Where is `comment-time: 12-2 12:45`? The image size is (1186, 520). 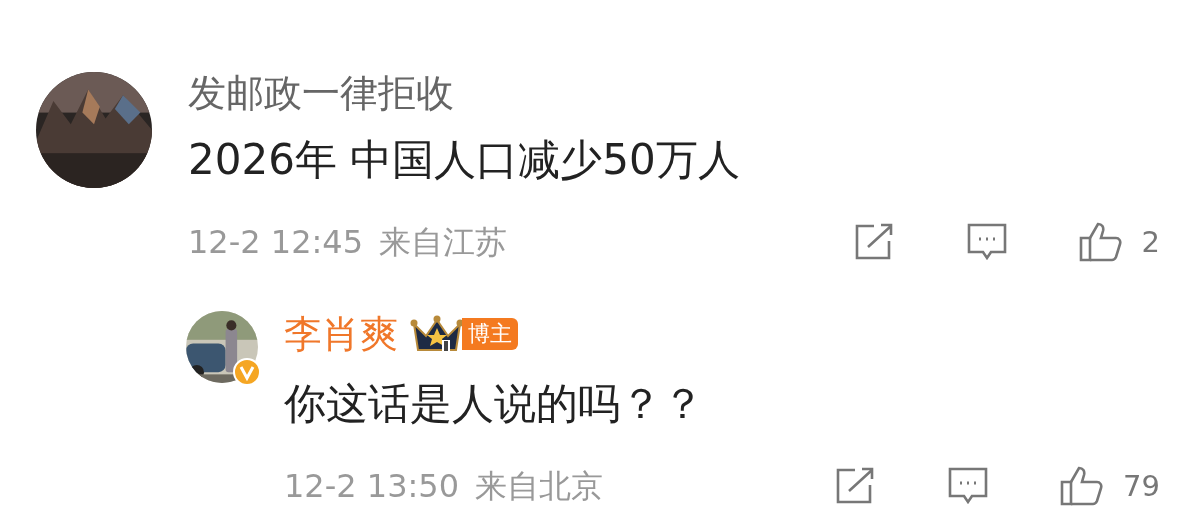
comment-time: 12-2 12:45 is located at coordinates (275, 242).